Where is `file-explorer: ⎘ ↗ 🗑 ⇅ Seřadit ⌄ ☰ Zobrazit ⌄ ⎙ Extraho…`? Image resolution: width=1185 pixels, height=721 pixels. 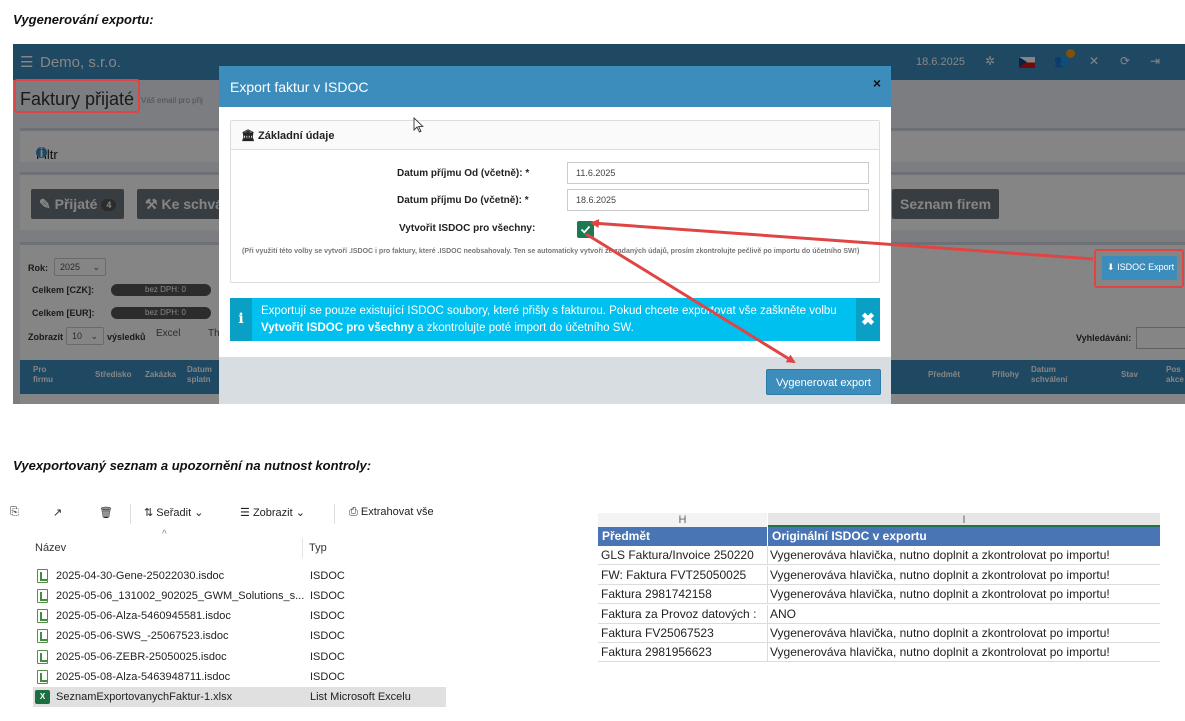 file-explorer: ⎘ ↗ 🗑 ⇅ Seřadit ⌄ ☰ Zobrazit ⌄ ⎙ Extraho… is located at coordinates (228, 603).